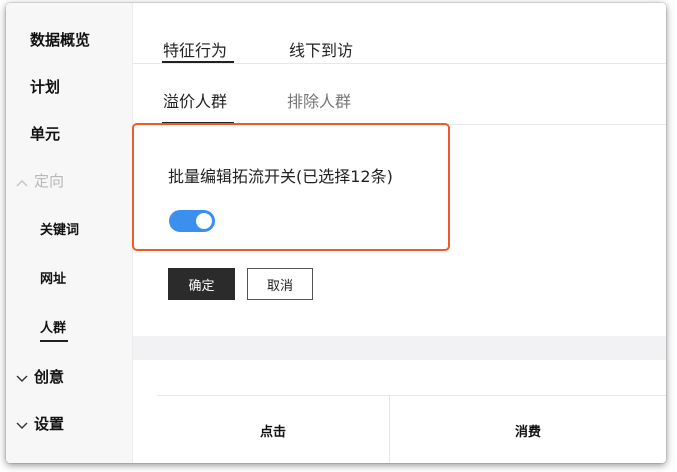 The image size is (677, 472). Describe the element at coordinates (45, 133) in the screenshot. I see `sidebar-item-unit: 单元` at that location.